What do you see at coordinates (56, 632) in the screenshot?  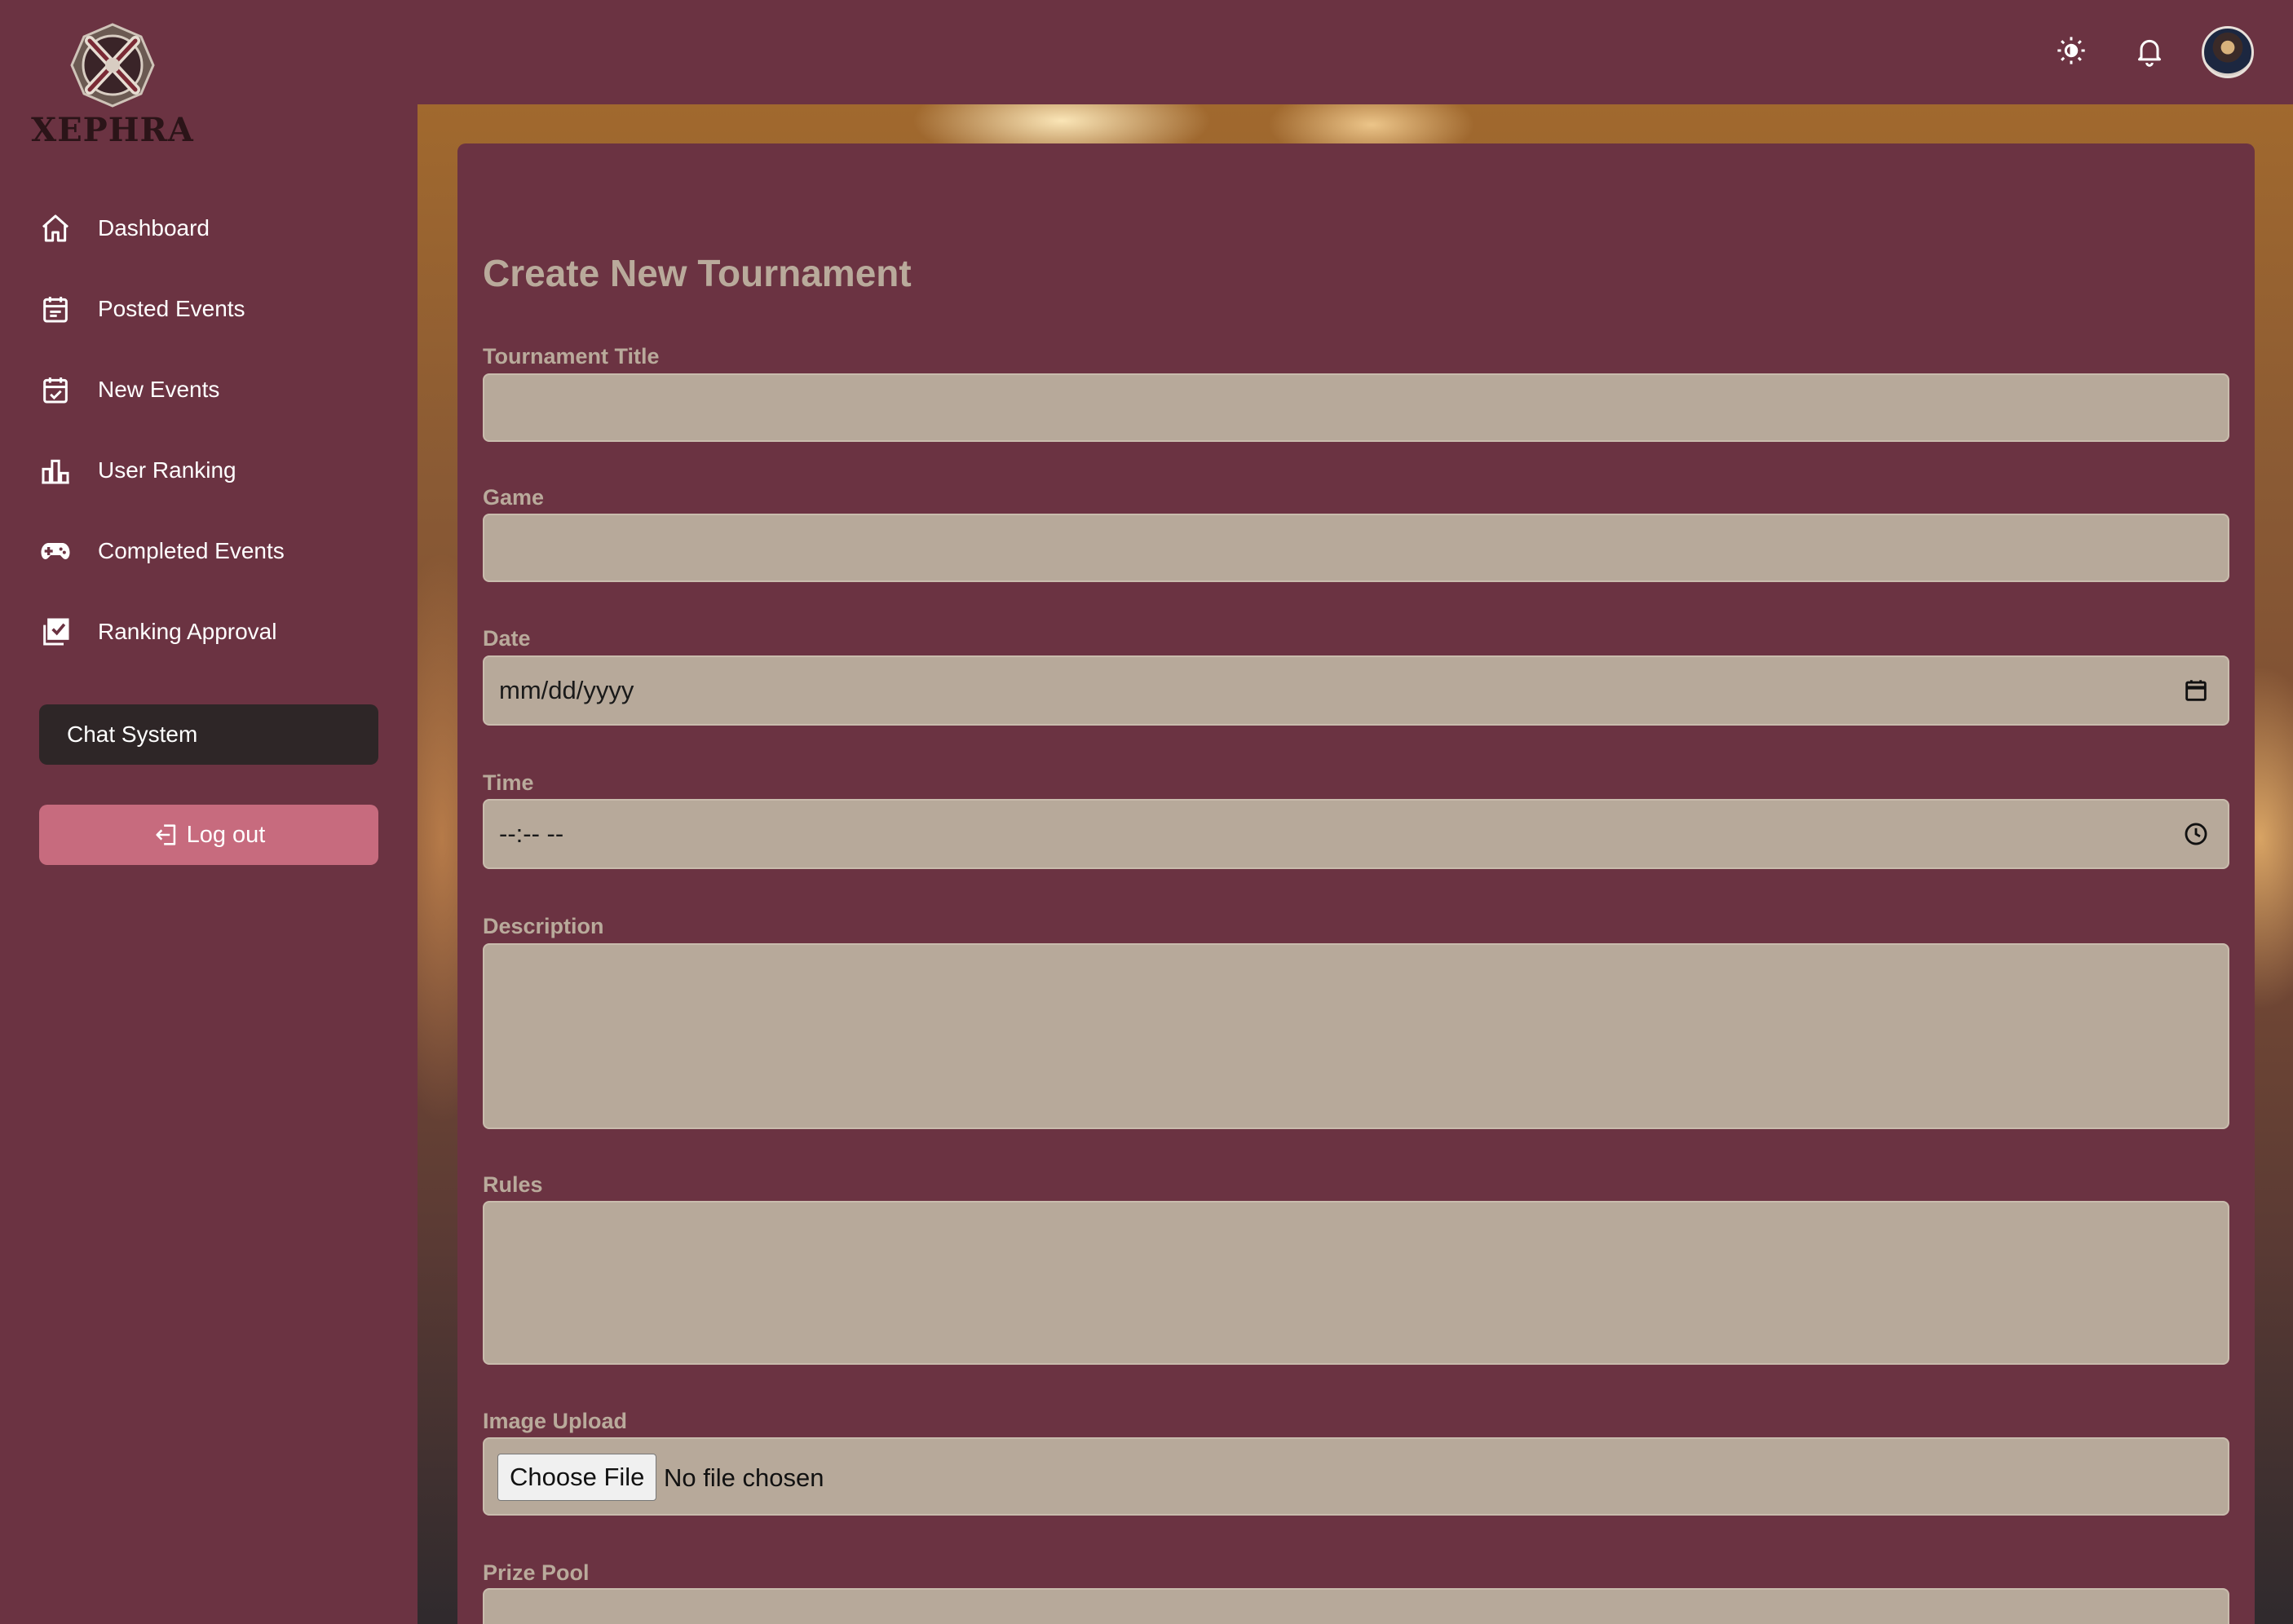 I see `approval-icon` at bounding box center [56, 632].